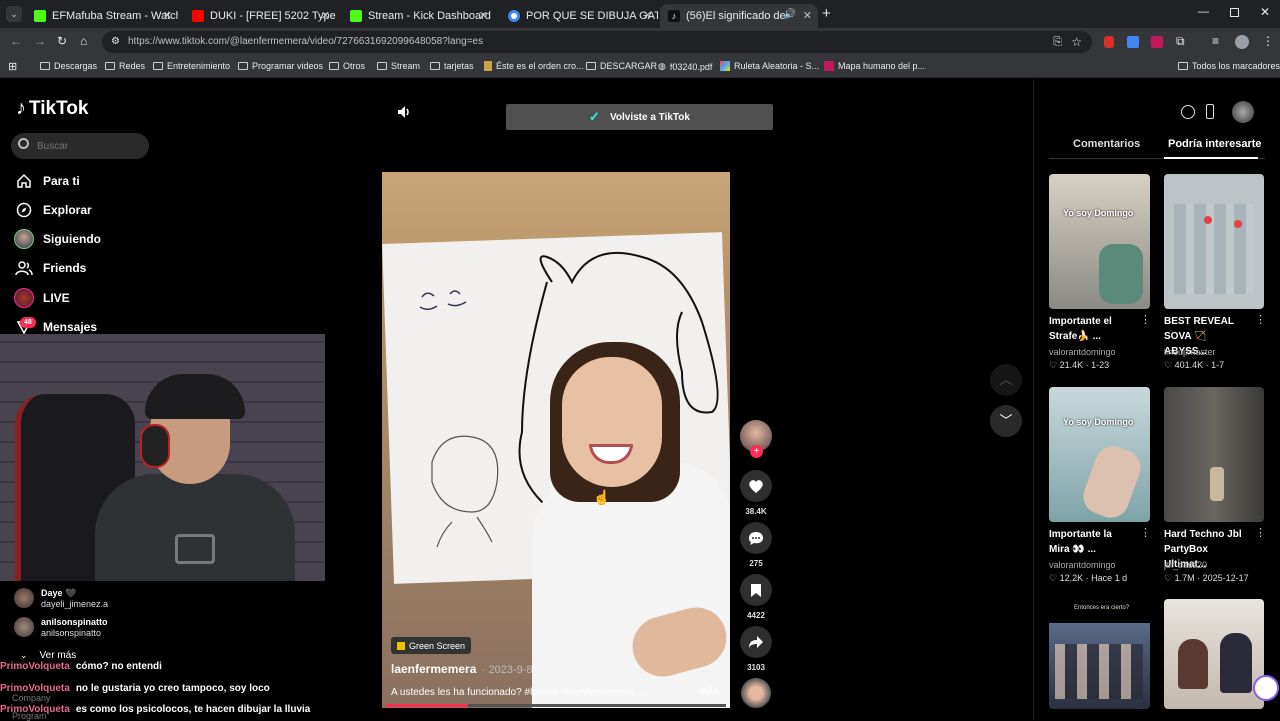  What do you see at coordinates (829, 66) in the screenshot?
I see `bookmark-favicon-icon` at bounding box center [829, 66].